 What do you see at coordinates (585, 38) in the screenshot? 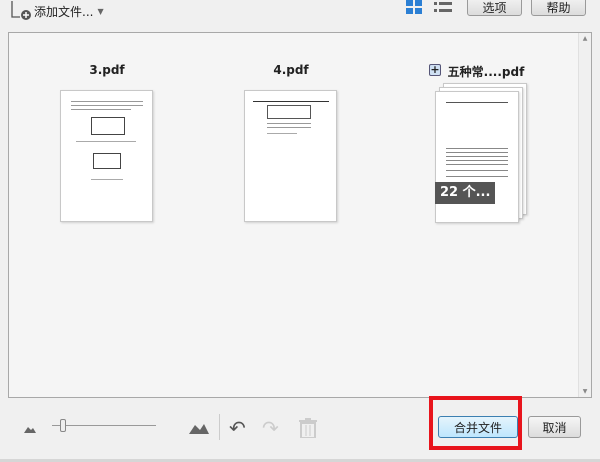
I see `scroll-up-arrow: ▲` at bounding box center [585, 38].